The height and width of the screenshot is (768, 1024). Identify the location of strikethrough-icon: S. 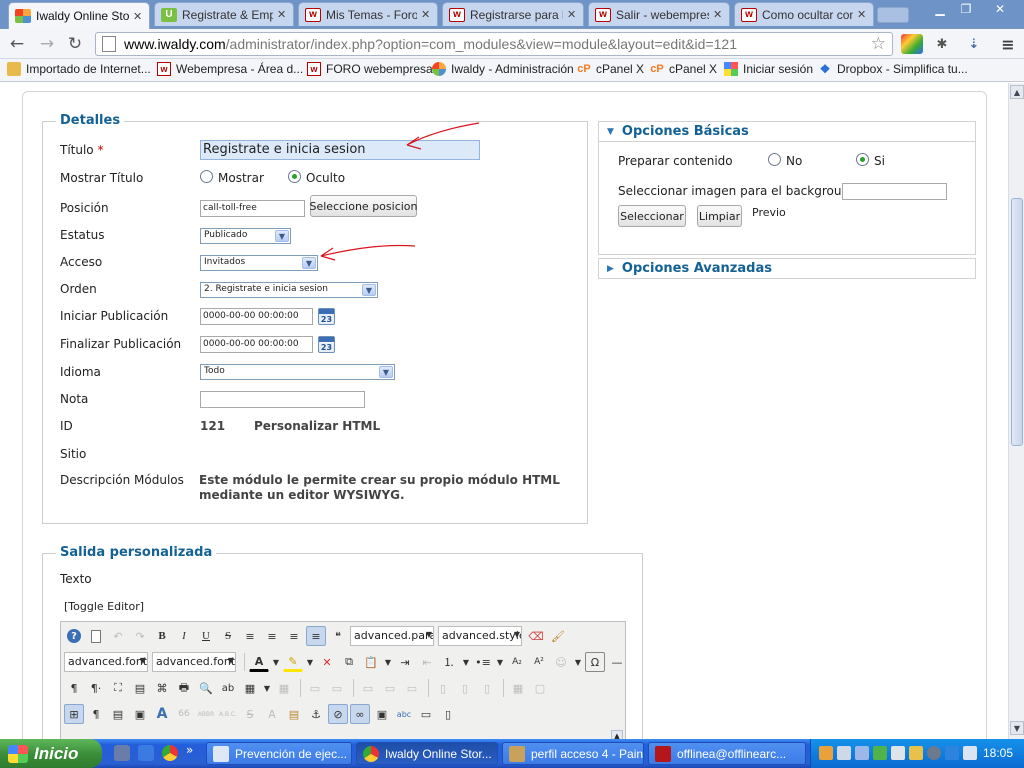
(228, 636).